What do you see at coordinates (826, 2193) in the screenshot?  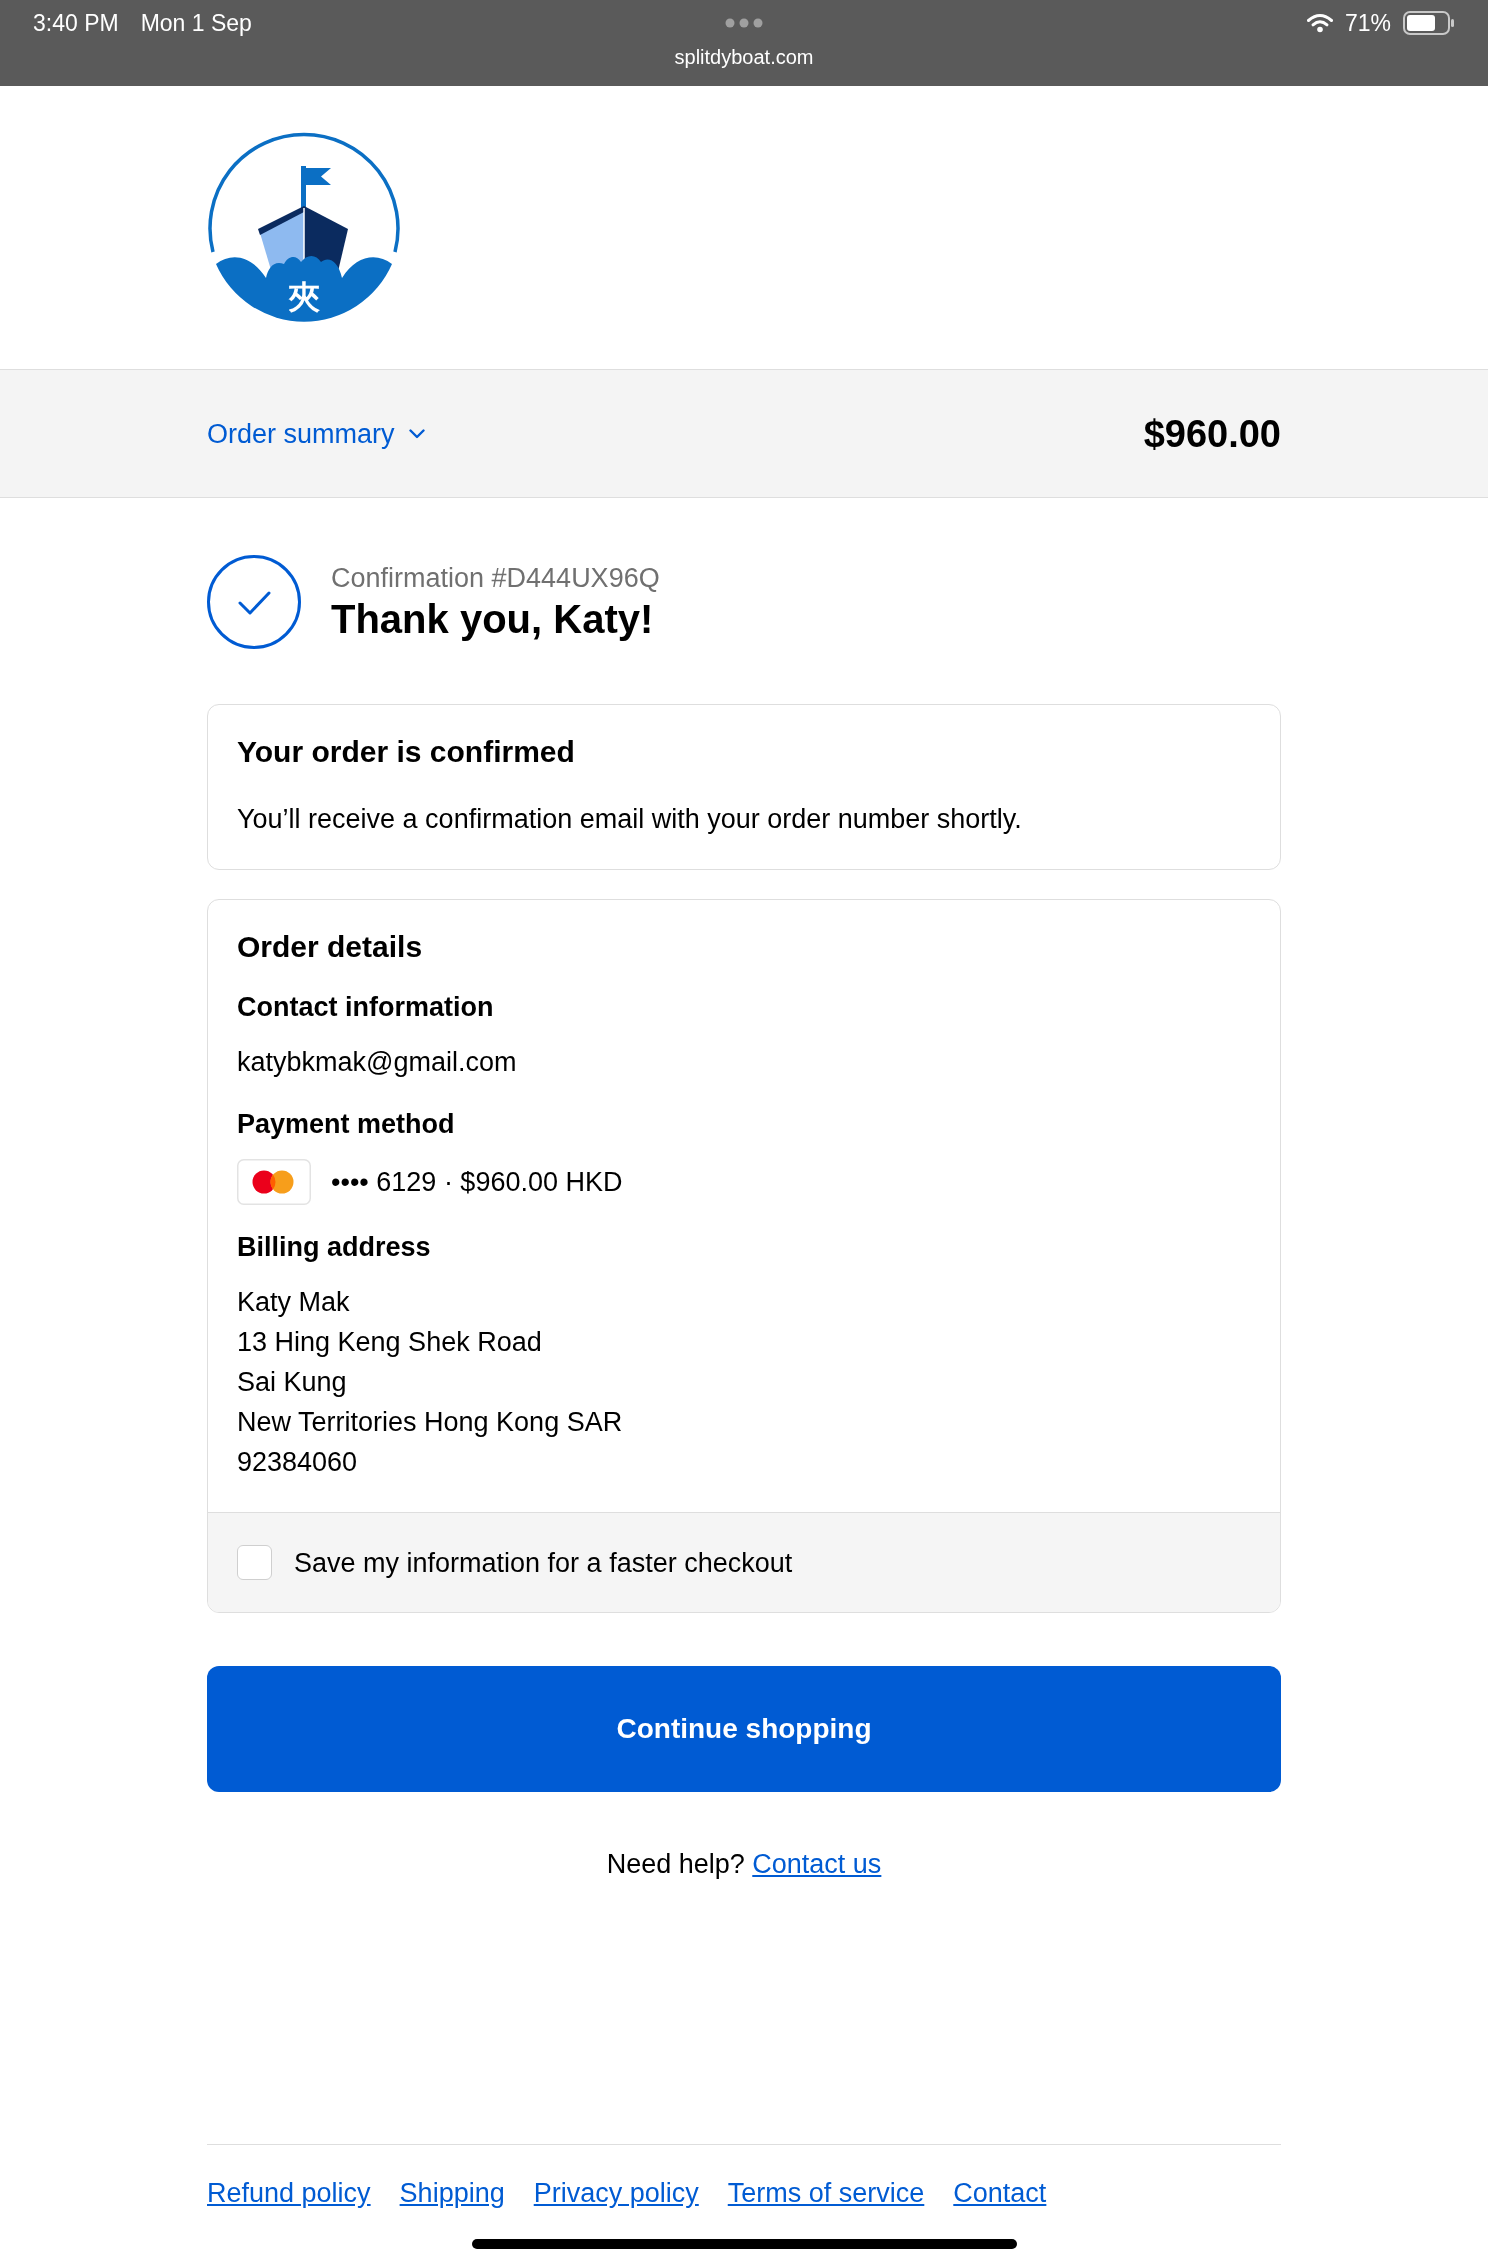 I see `footer-link: Terms of service` at bounding box center [826, 2193].